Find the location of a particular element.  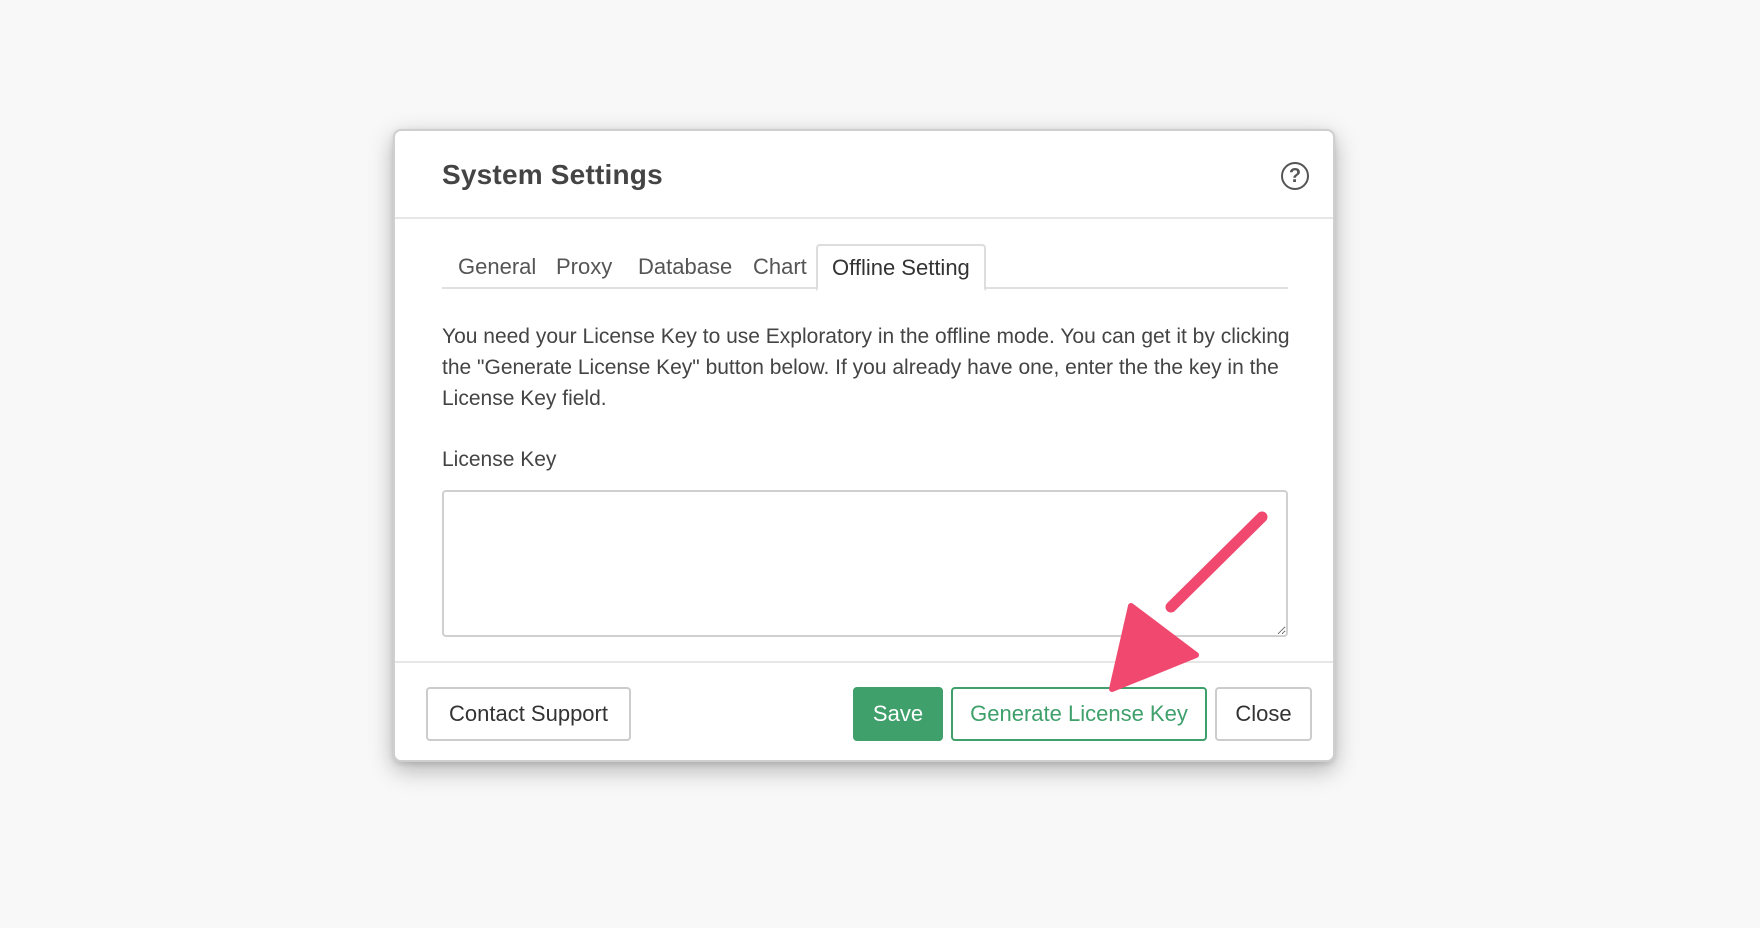

license-key-textarea is located at coordinates (865, 563).